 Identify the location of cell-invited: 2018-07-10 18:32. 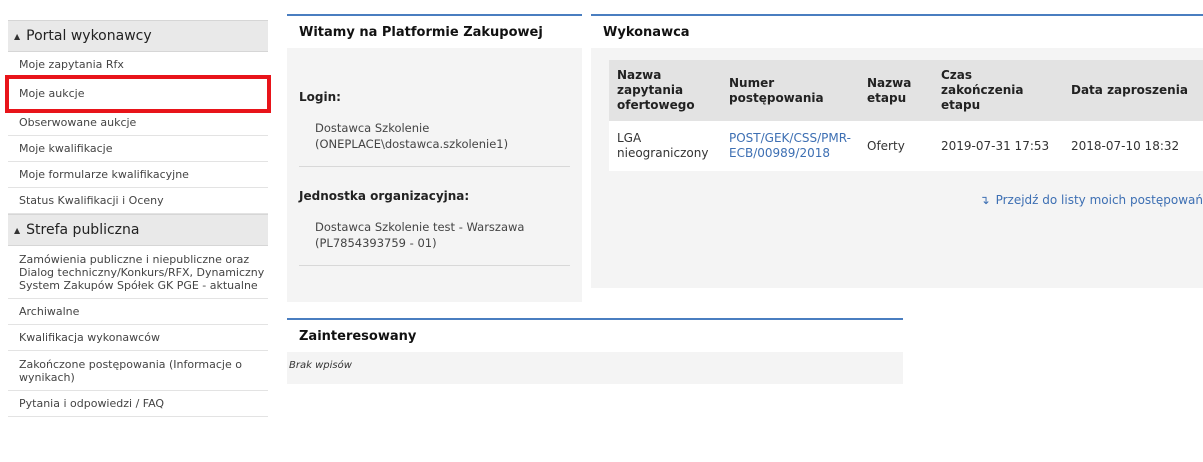
(1133, 146).